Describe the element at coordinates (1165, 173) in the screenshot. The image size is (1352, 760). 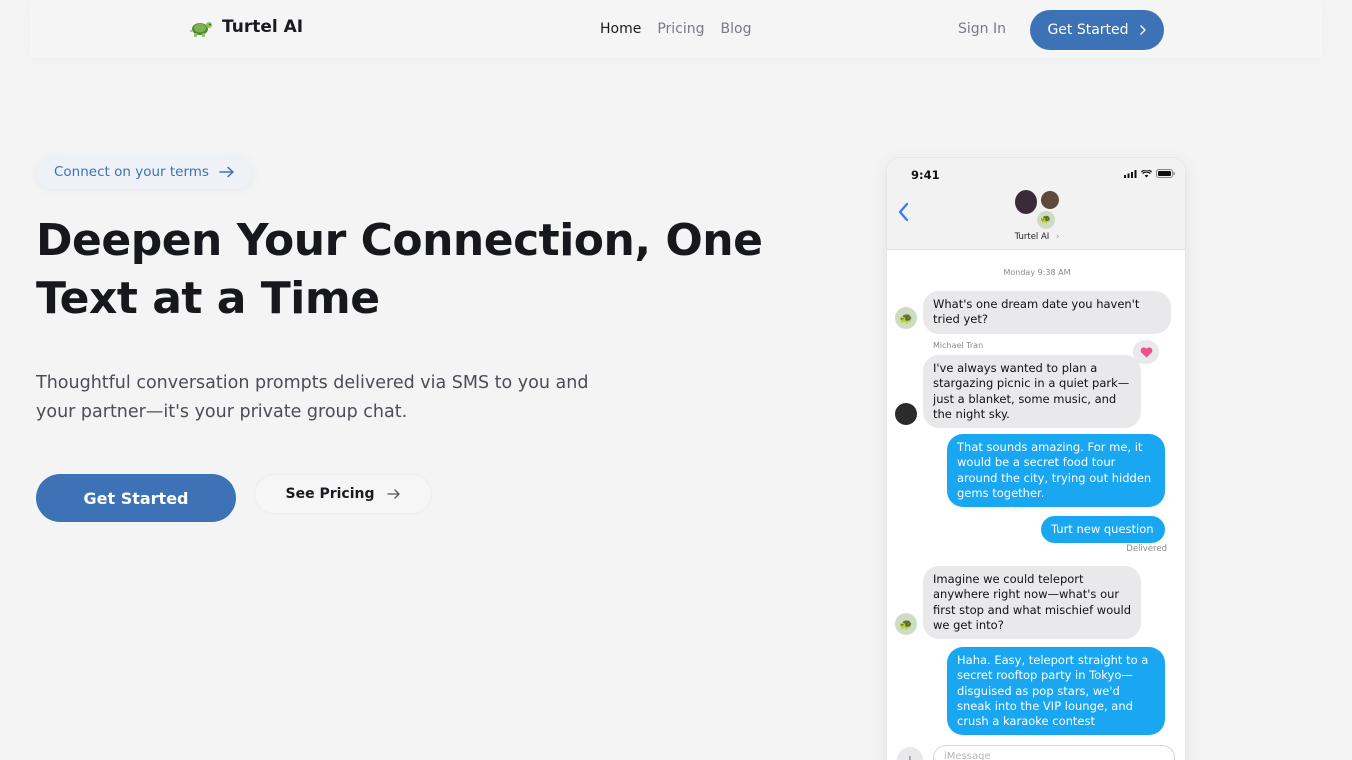
I see `battery-icon` at that location.